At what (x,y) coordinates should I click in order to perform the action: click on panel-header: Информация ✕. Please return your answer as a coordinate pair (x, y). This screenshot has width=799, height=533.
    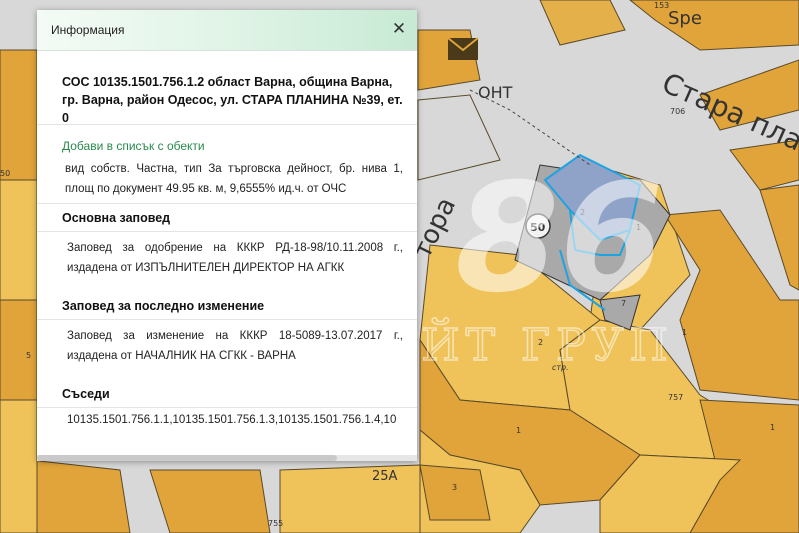
    Looking at the image, I should click on (227, 30).